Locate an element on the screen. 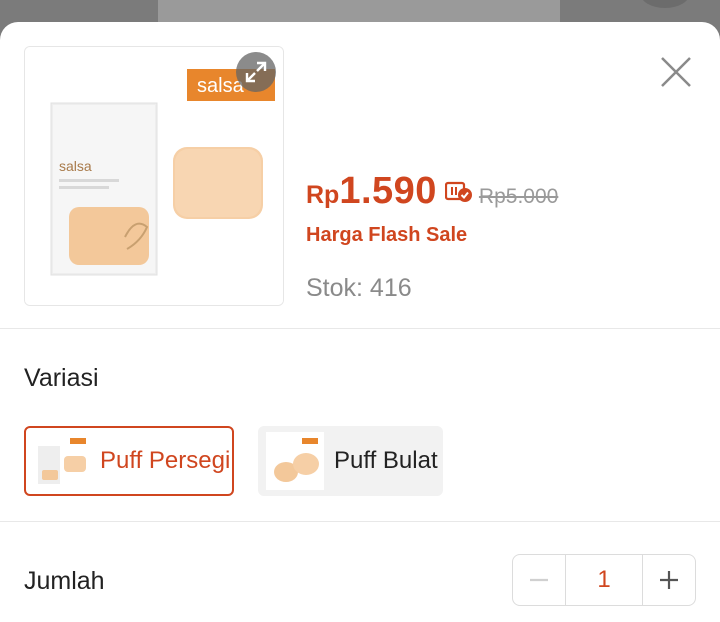 This screenshot has width=720, height=622. variant-option-puff-persegi: Puff Persegi is located at coordinates (129, 461).